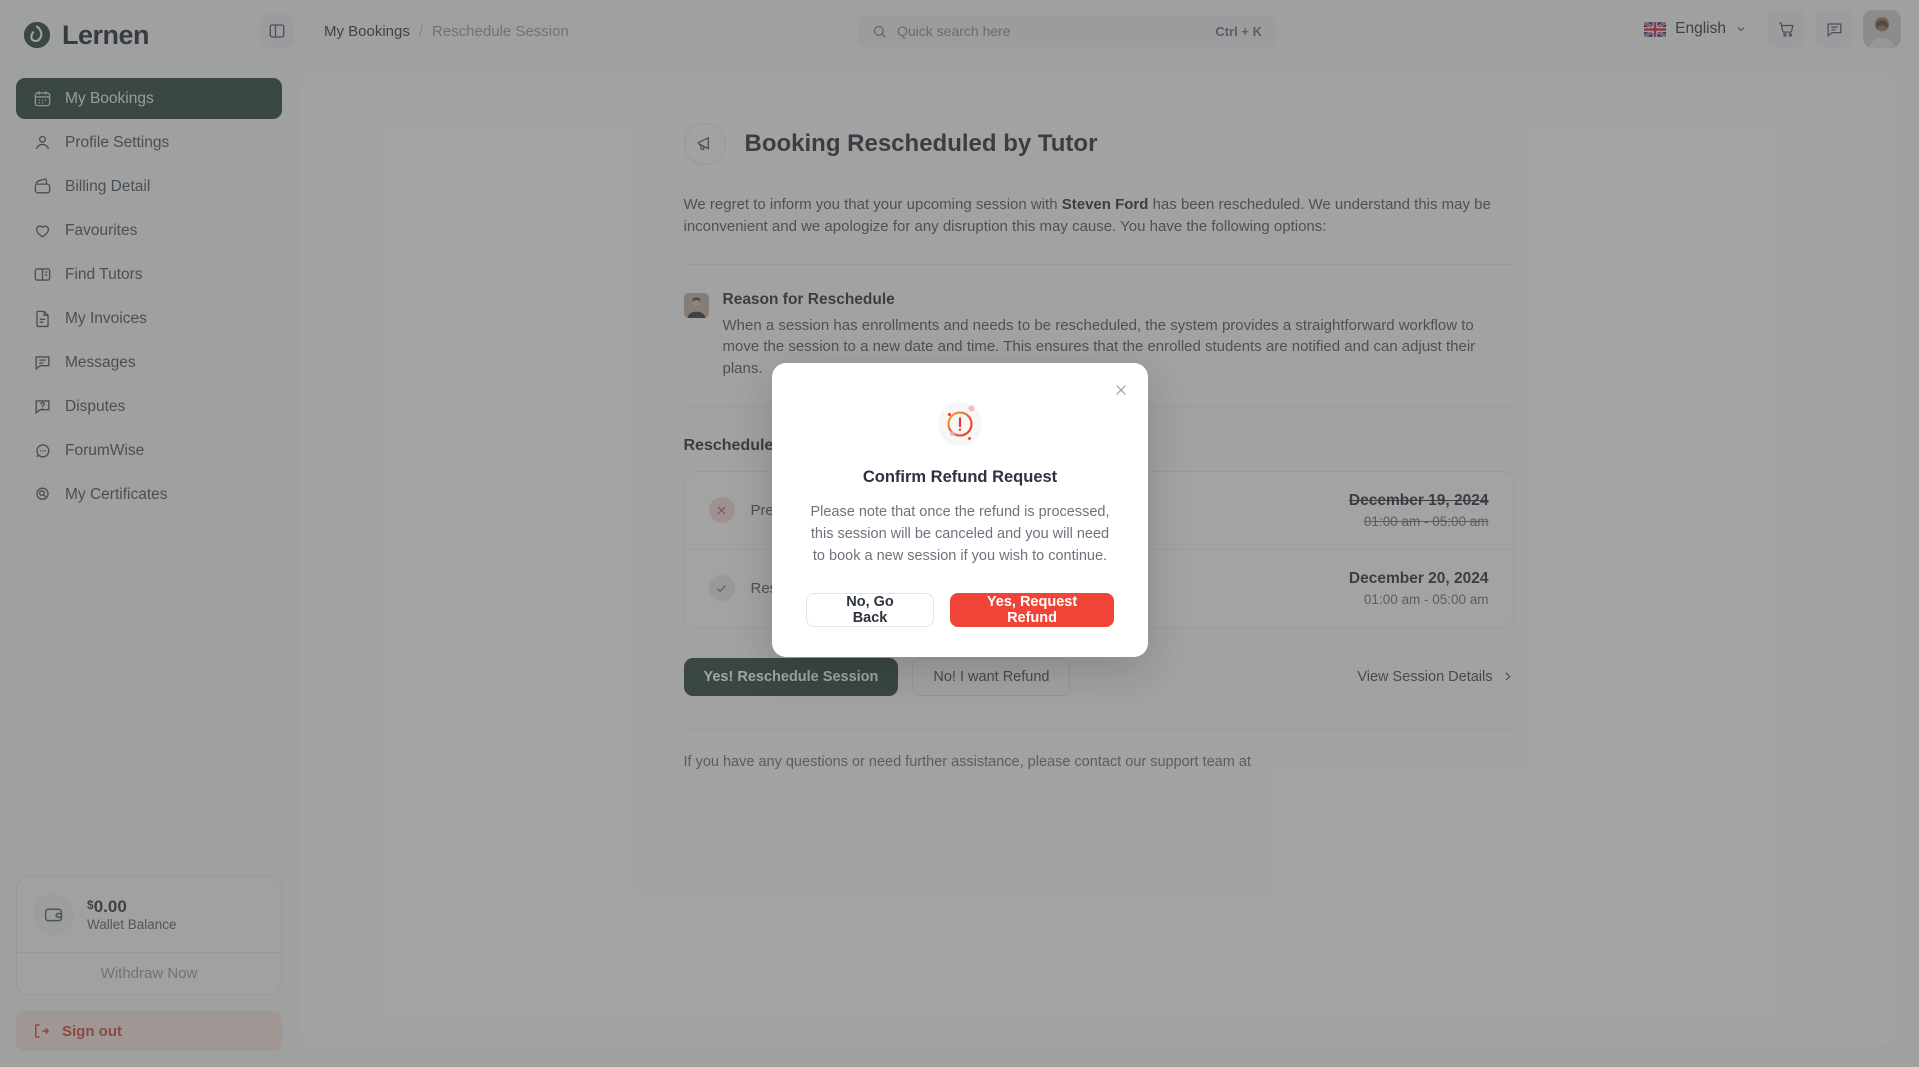  I want to click on alert-illustration, so click(960, 425).